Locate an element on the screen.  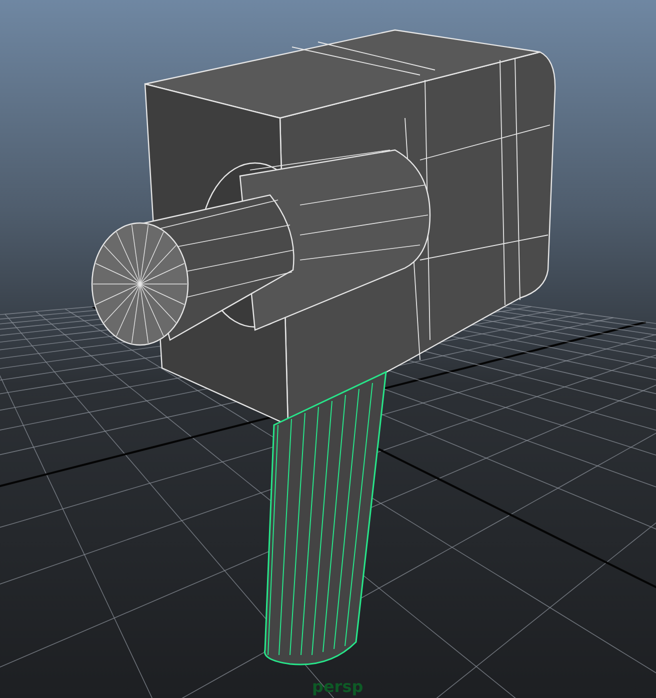
handle-mesh is located at coordinates (325, 518).